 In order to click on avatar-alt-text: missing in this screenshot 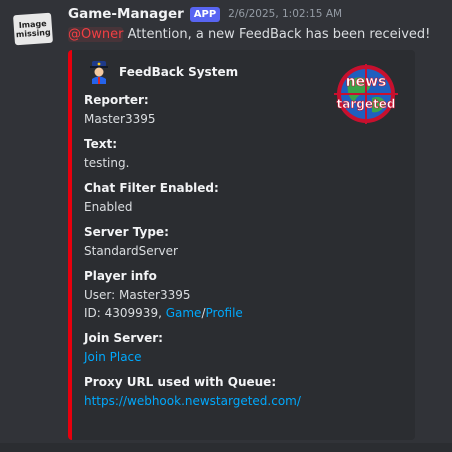, I will do `click(33, 33)`.